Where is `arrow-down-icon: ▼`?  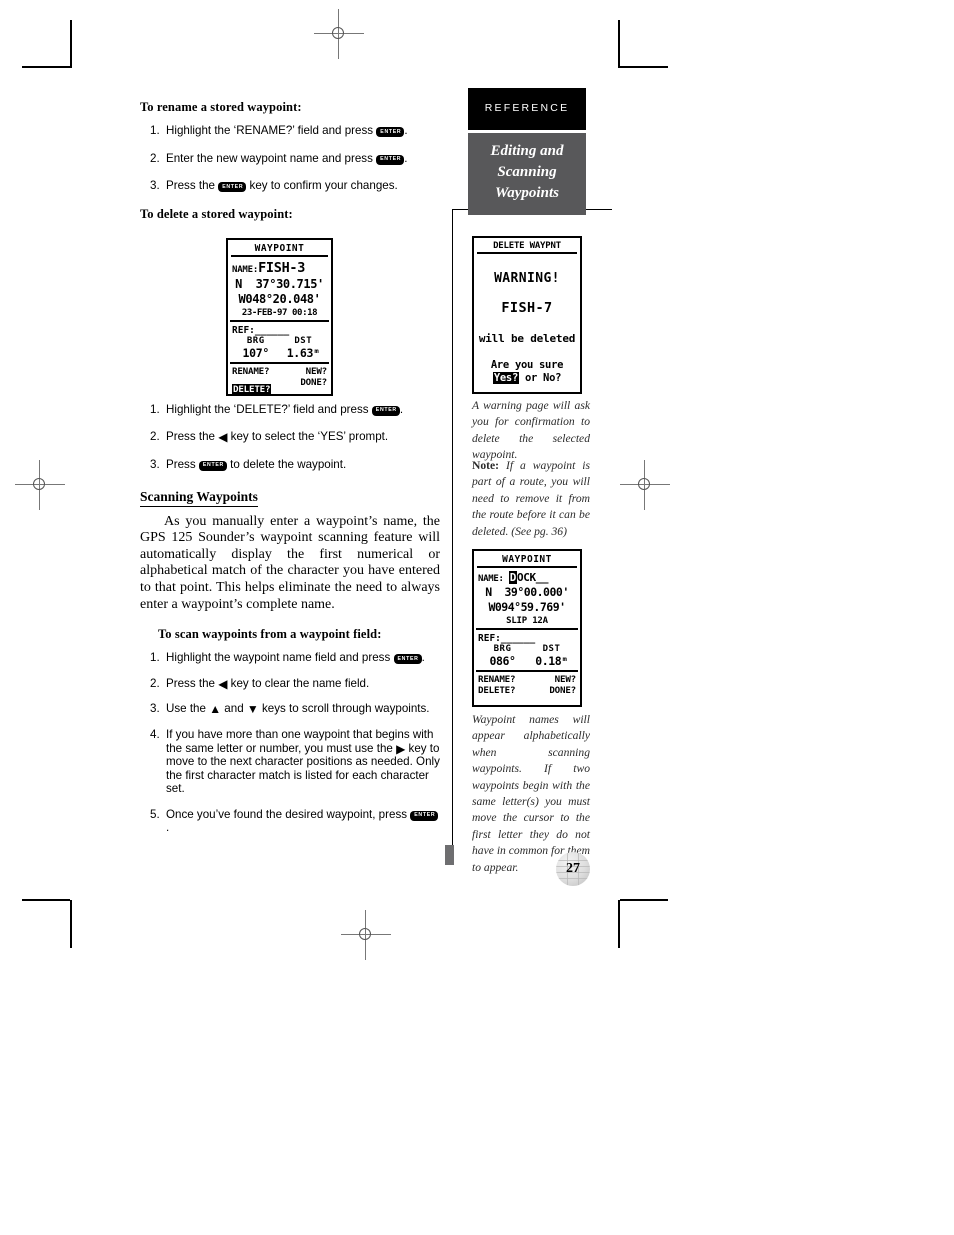
arrow-down-icon: ▼ is located at coordinates (252, 709).